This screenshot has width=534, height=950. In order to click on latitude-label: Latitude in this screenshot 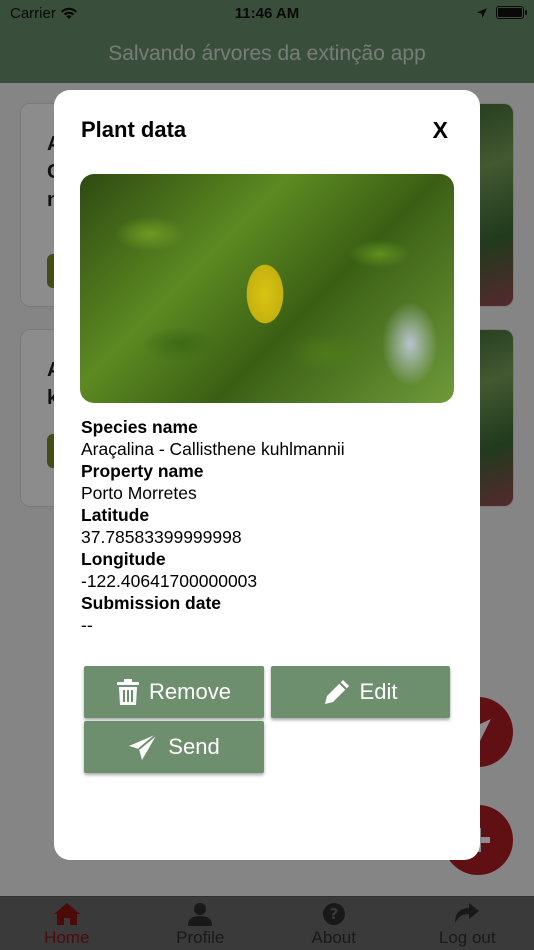, I will do `click(115, 515)`.